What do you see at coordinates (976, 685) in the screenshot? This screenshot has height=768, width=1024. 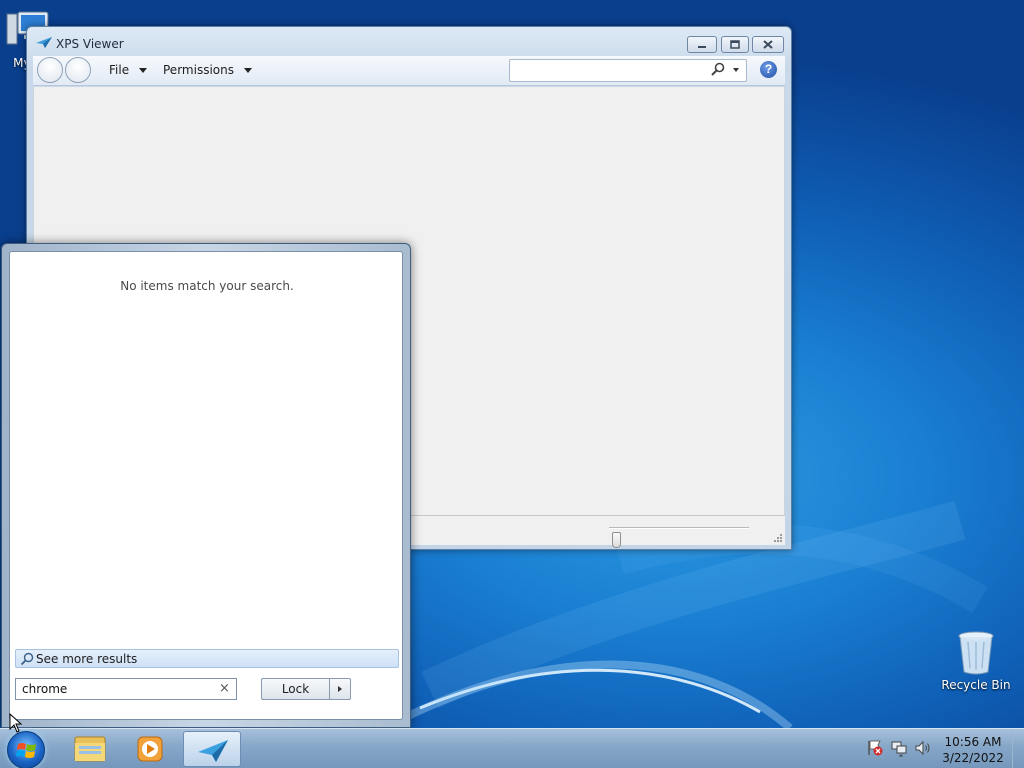 I see `desktop-icon-label: Recycle Bin` at bounding box center [976, 685].